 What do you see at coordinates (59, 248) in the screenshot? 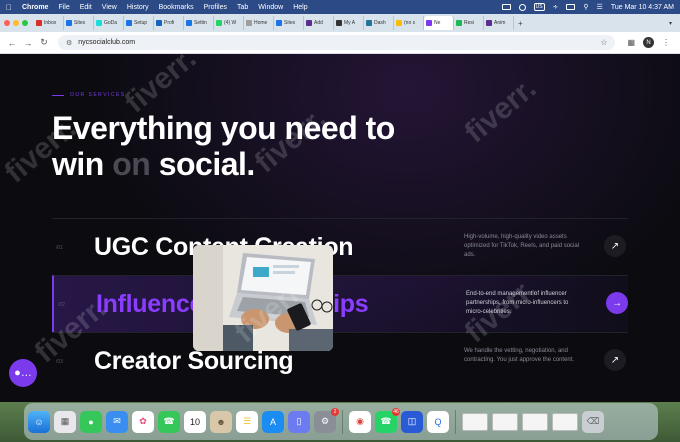
I see `service-number: /01` at bounding box center [59, 248].